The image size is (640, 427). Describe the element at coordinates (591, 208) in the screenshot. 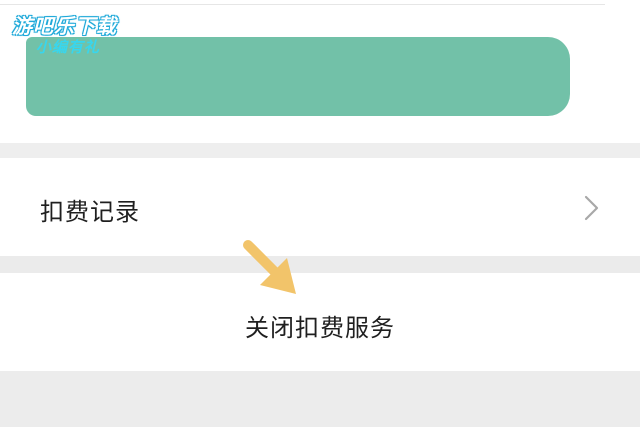

I see `chevron-right-icon` at that location.